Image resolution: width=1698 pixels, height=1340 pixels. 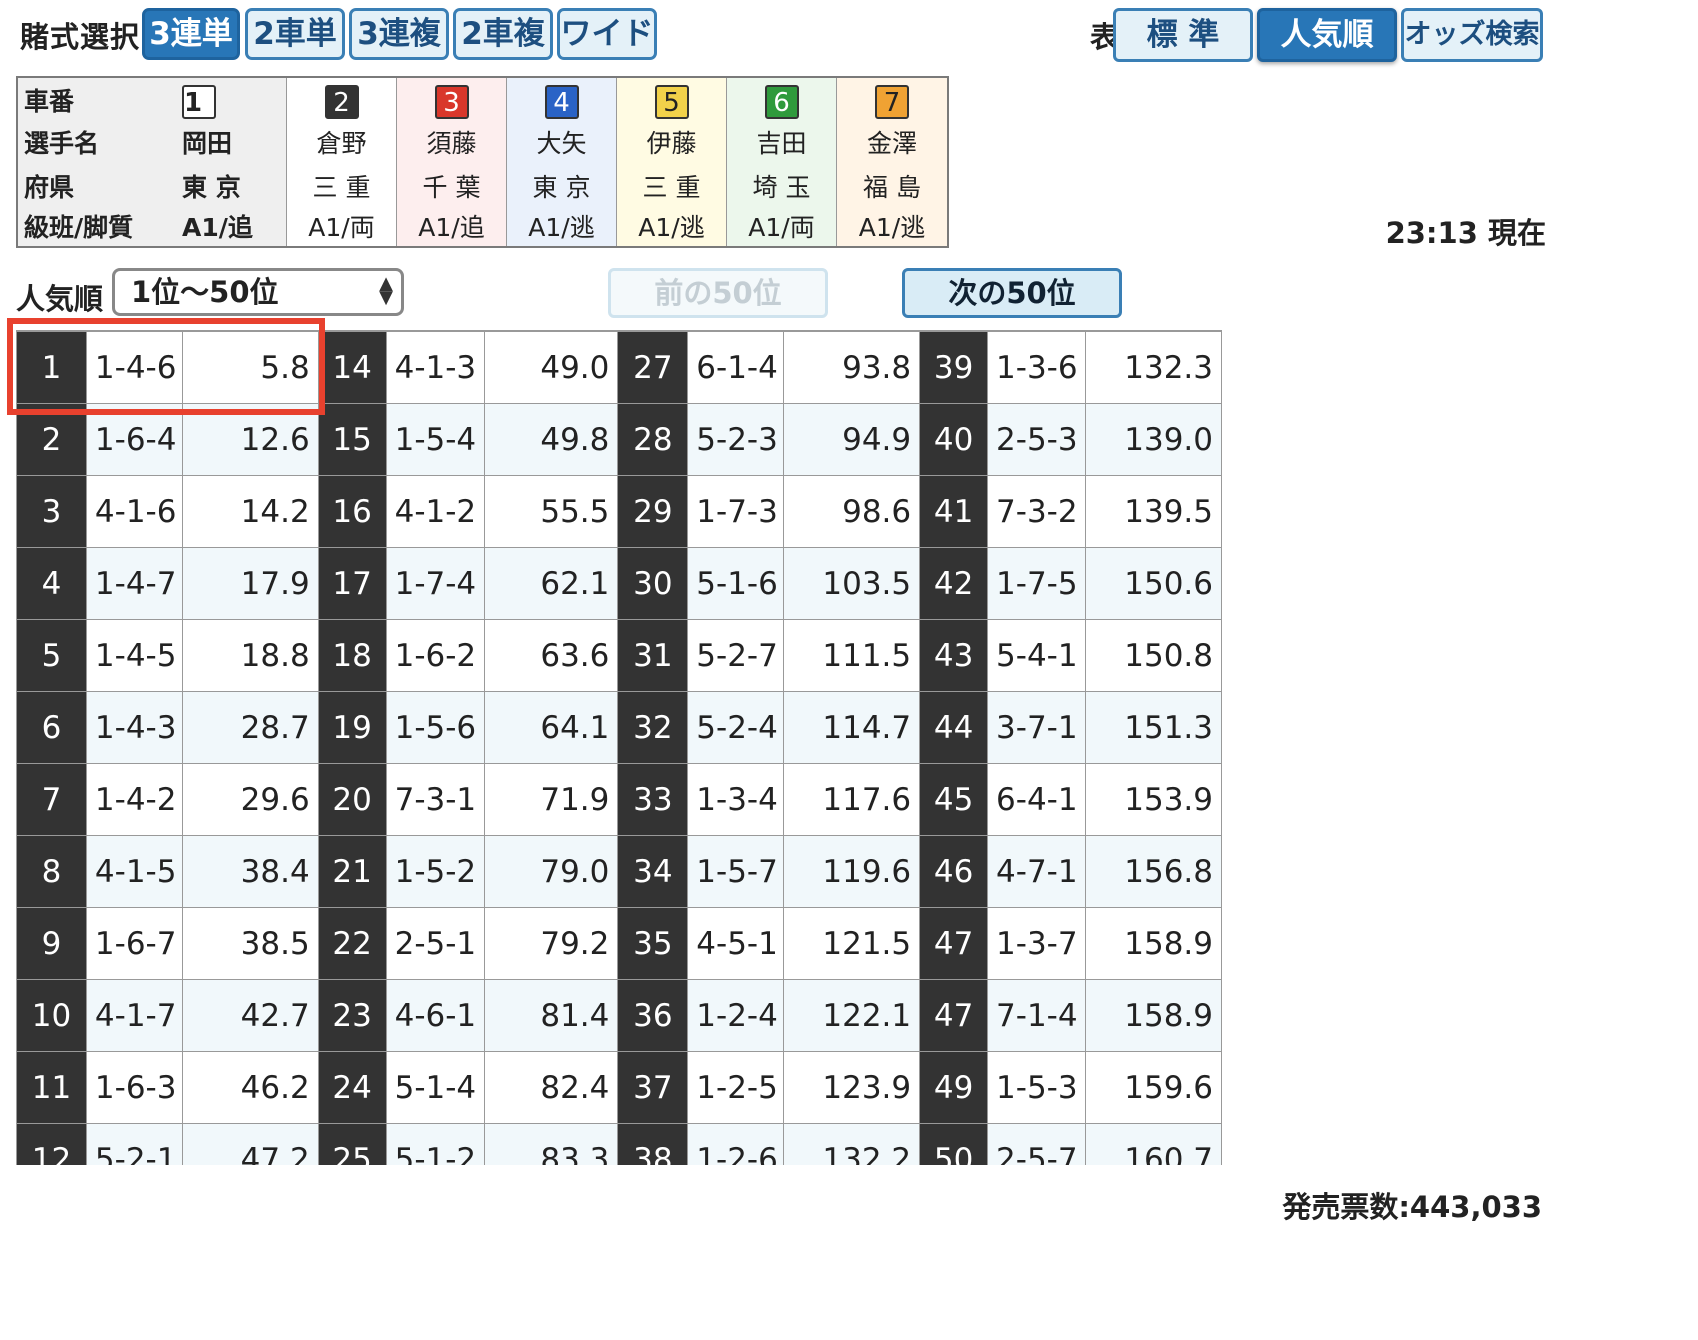 I want to click on odds-combination-cell: 1-7-5, so click(x=1037, y=583).